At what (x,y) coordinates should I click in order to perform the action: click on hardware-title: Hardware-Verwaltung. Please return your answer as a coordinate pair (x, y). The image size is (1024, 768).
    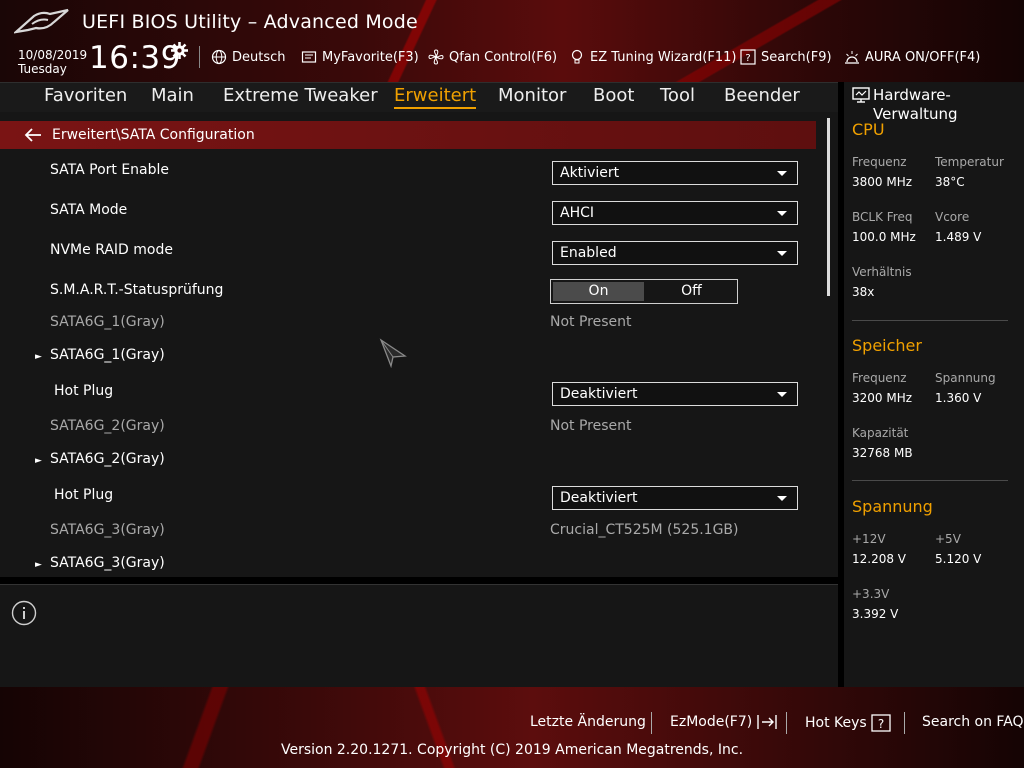
    Looking at the image, I should click on (915, 104).